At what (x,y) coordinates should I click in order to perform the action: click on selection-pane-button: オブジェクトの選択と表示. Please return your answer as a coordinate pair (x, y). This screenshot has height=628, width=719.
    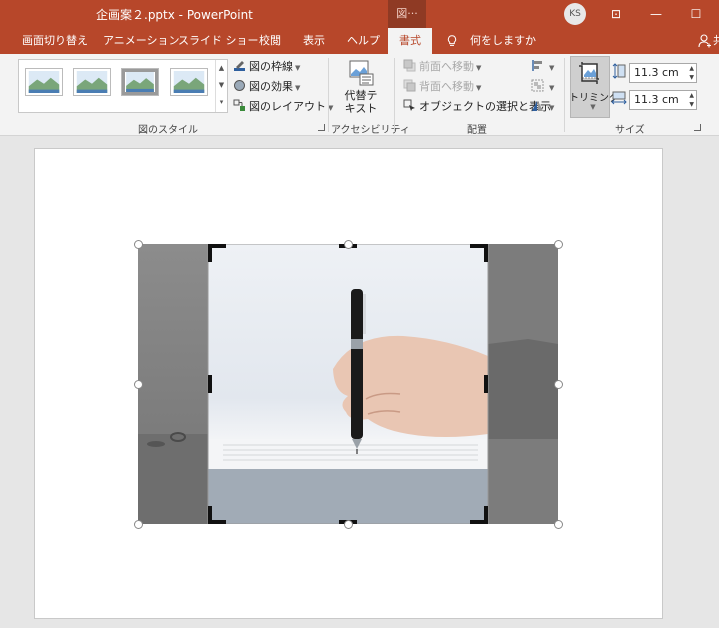
    Looking at the image, I should click on (477, 107).